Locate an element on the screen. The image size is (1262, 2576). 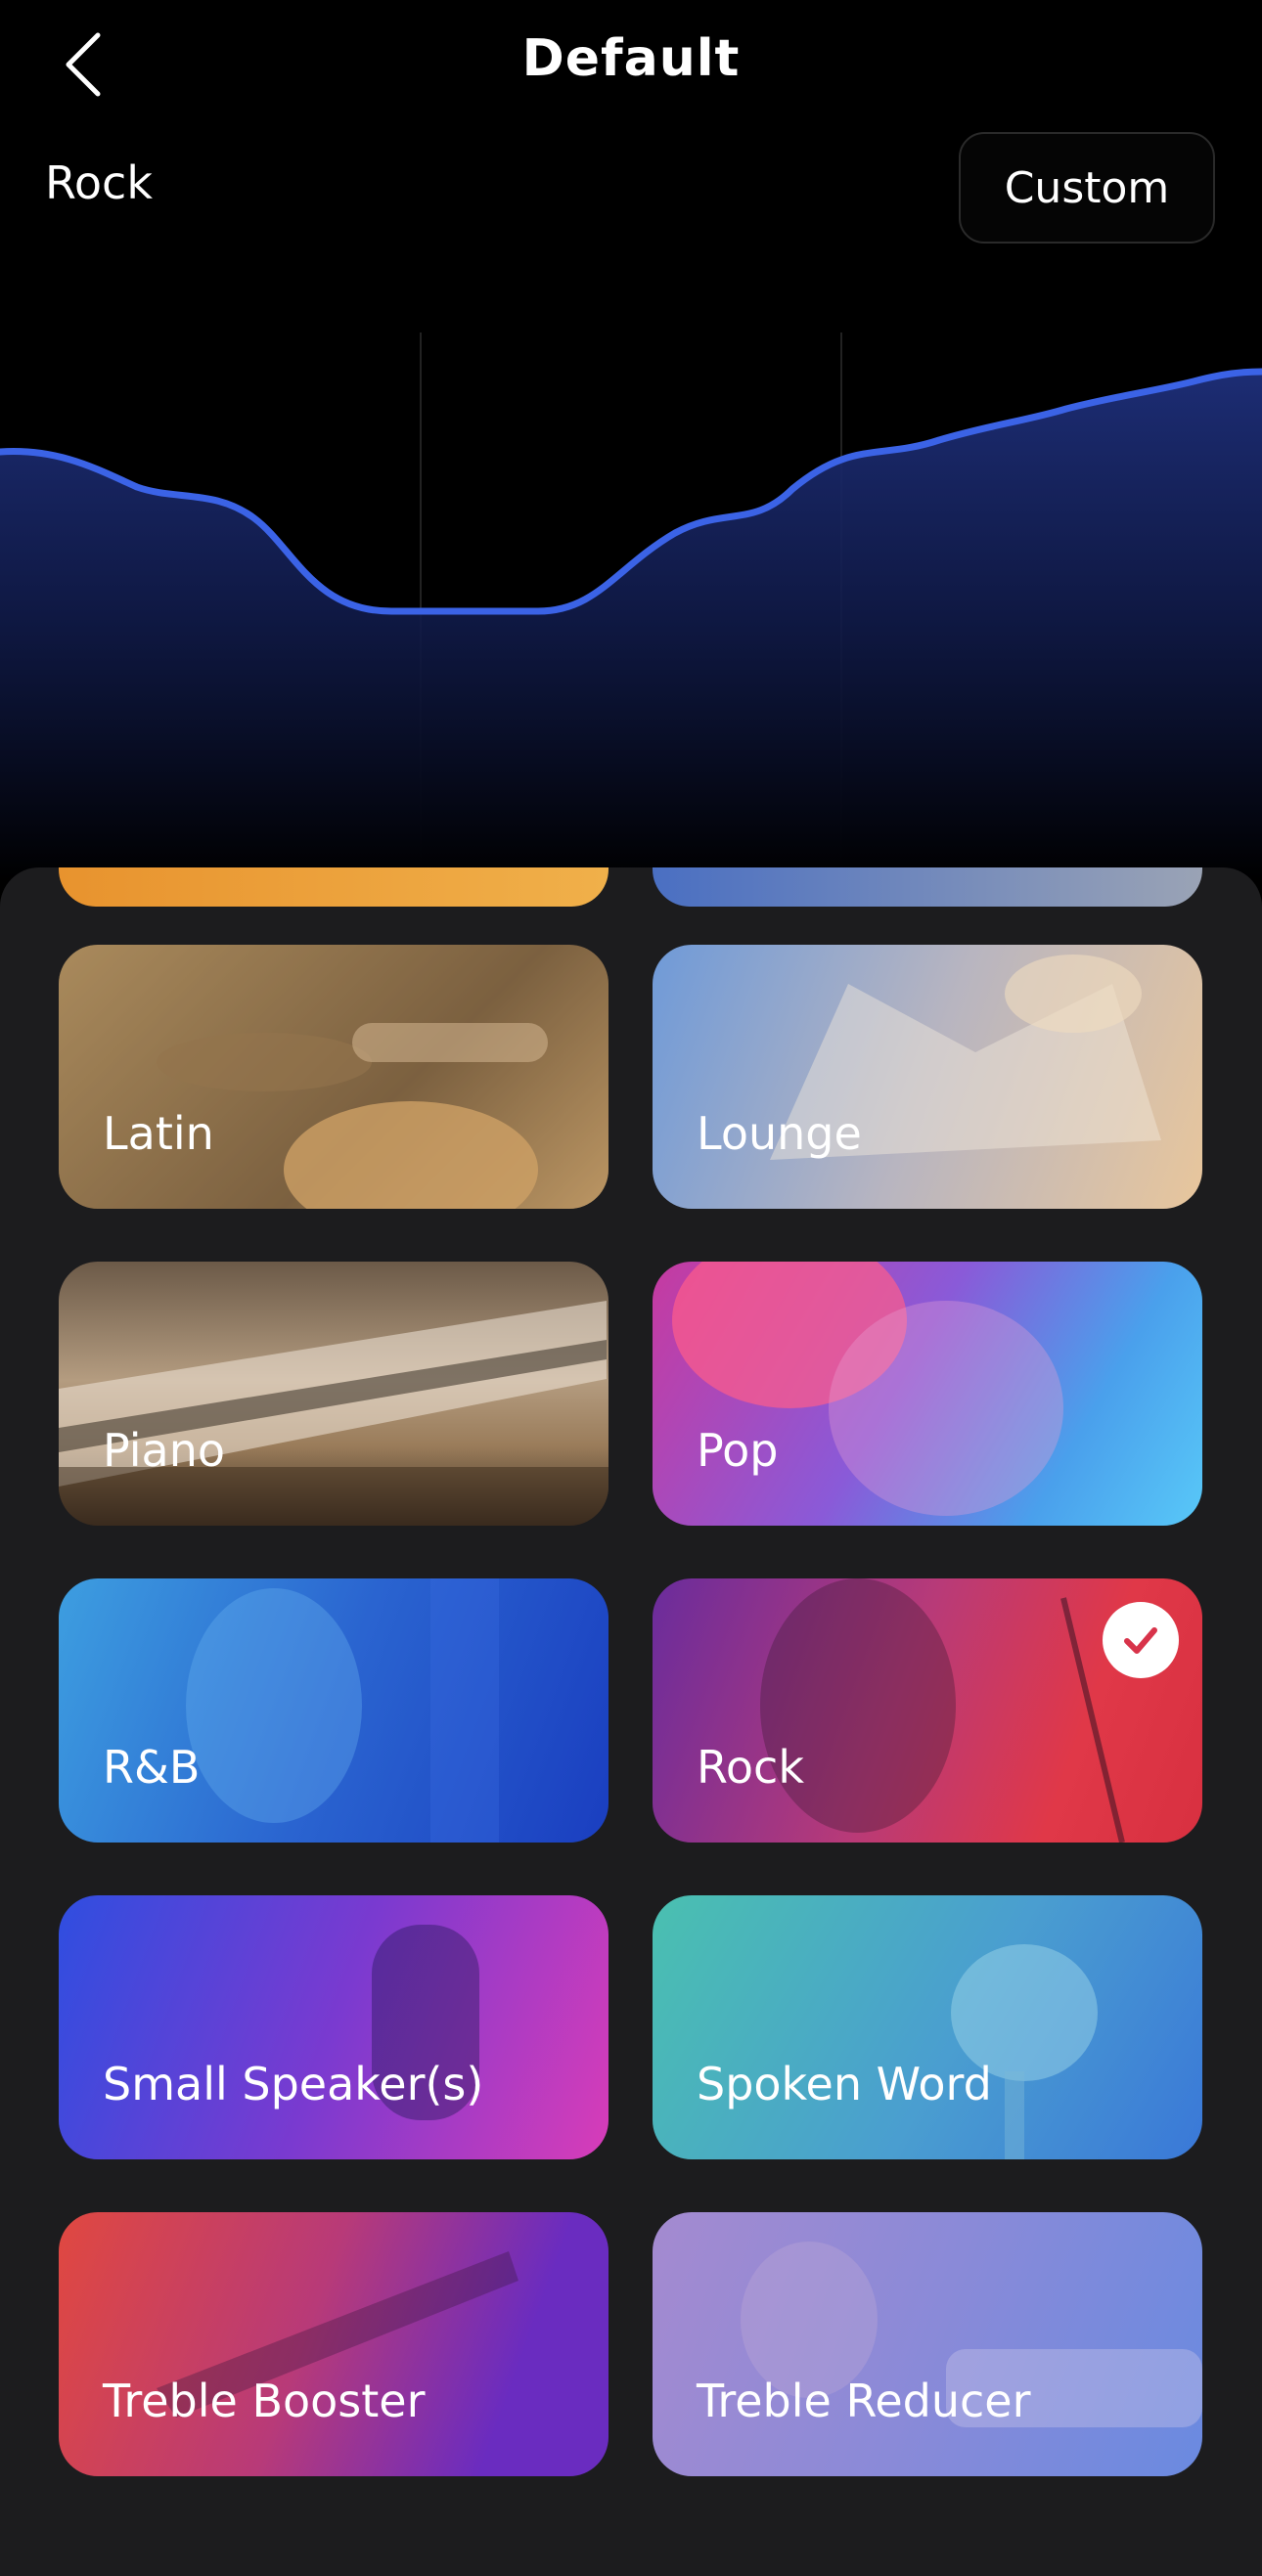
preset-label: R&B is located at coordinates (152, 1767).